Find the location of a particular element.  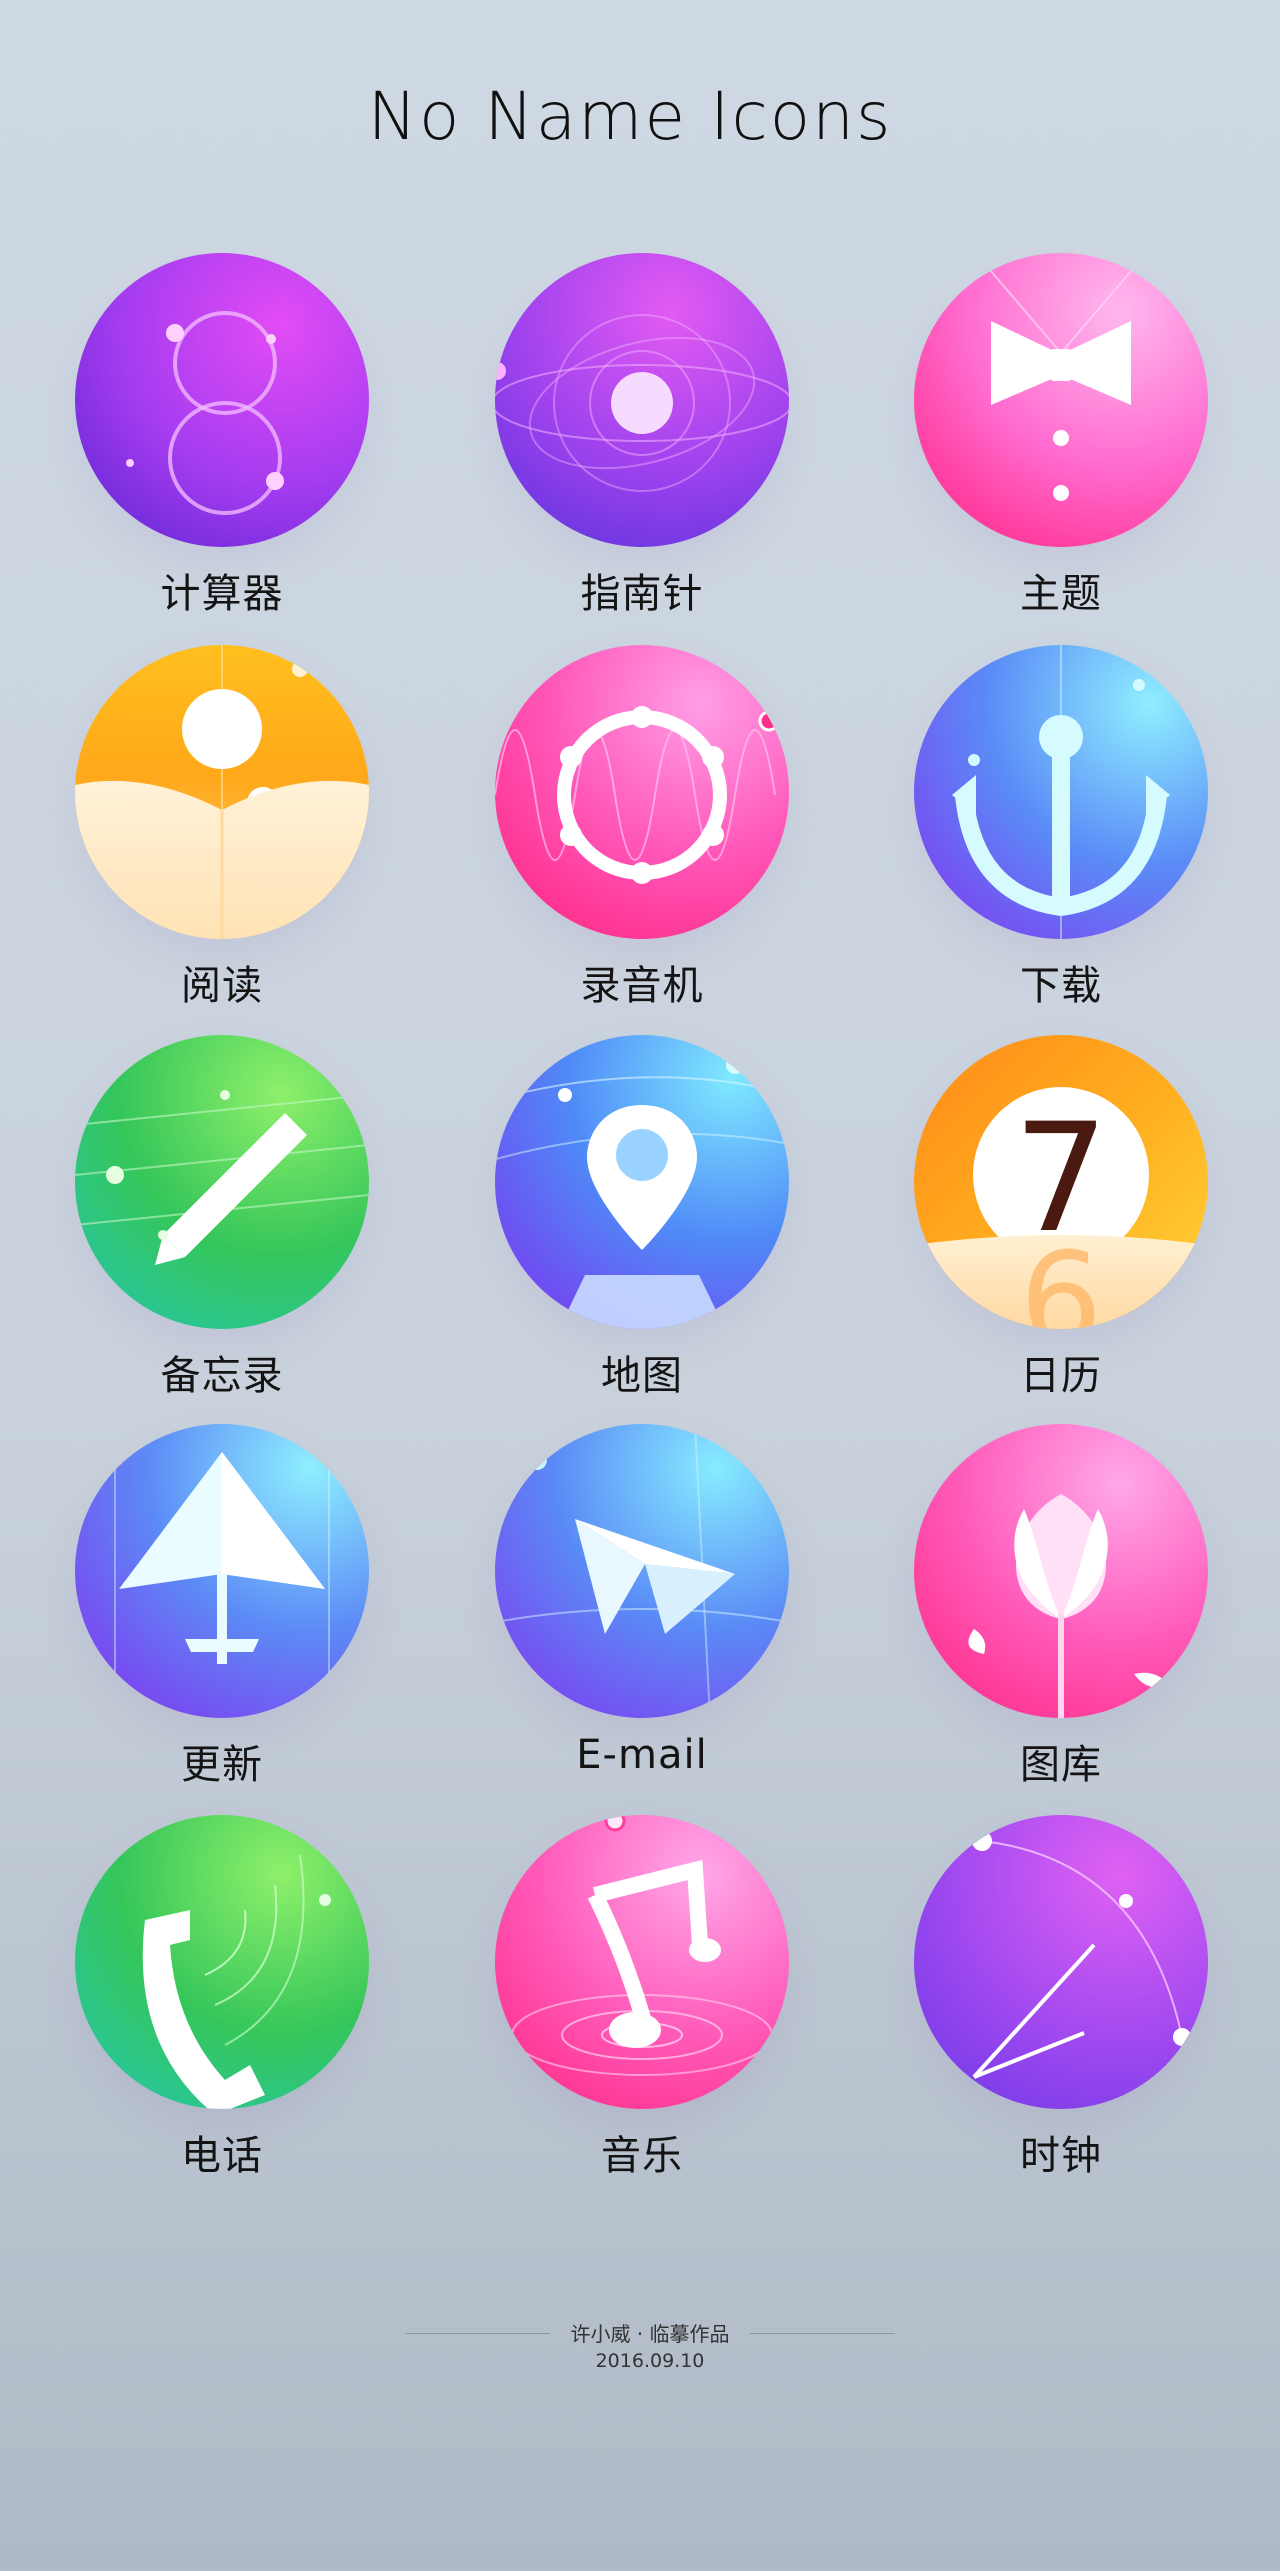

email-paper-plane-icon is located at coordinates (642, 1571).